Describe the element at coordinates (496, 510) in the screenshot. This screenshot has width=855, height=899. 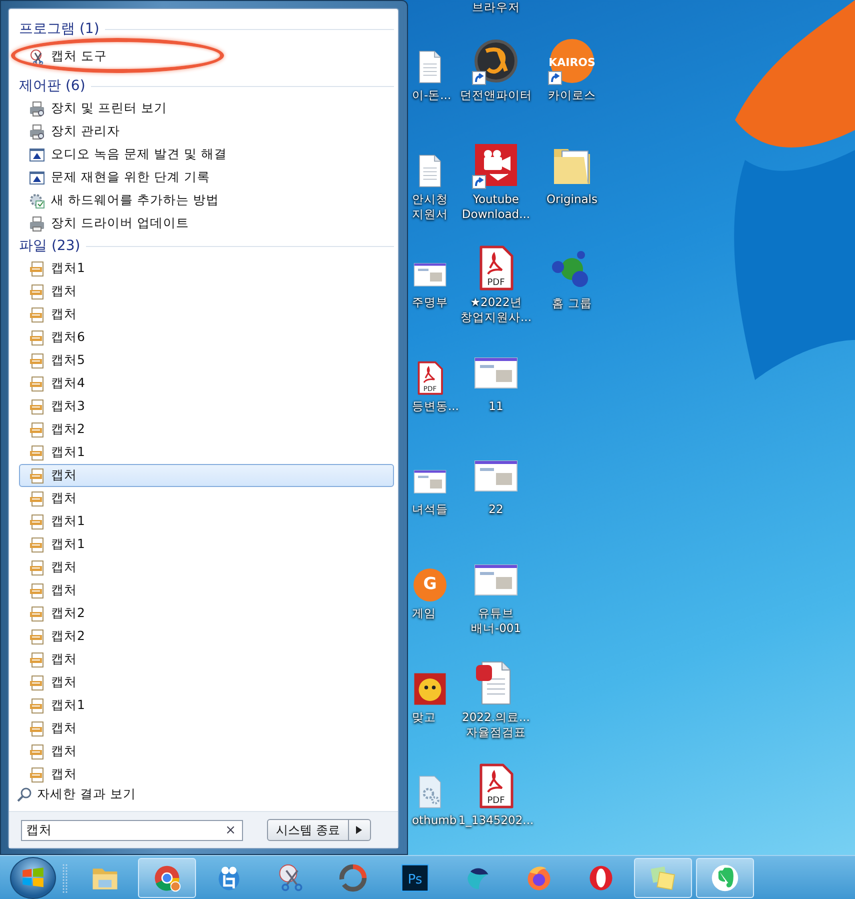
I see `icon-label: 22` at that location.